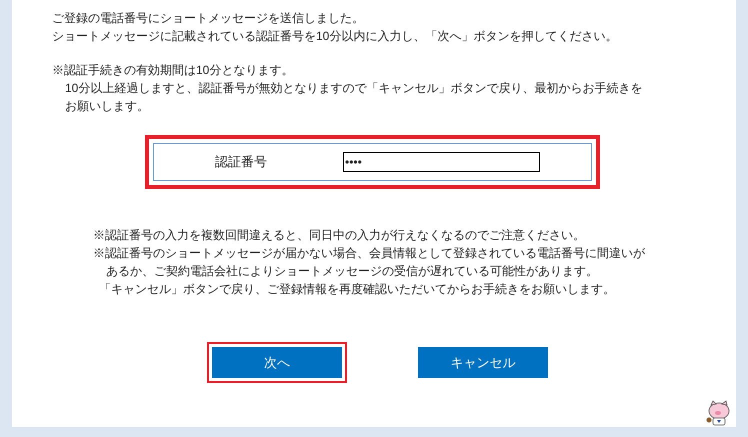 The height and width of the screenshot is (437, 748). What do you see at coordinates (107, 106) in the screenshot?
I see `note-text: お願いします。` at bounding box center [107, 106].